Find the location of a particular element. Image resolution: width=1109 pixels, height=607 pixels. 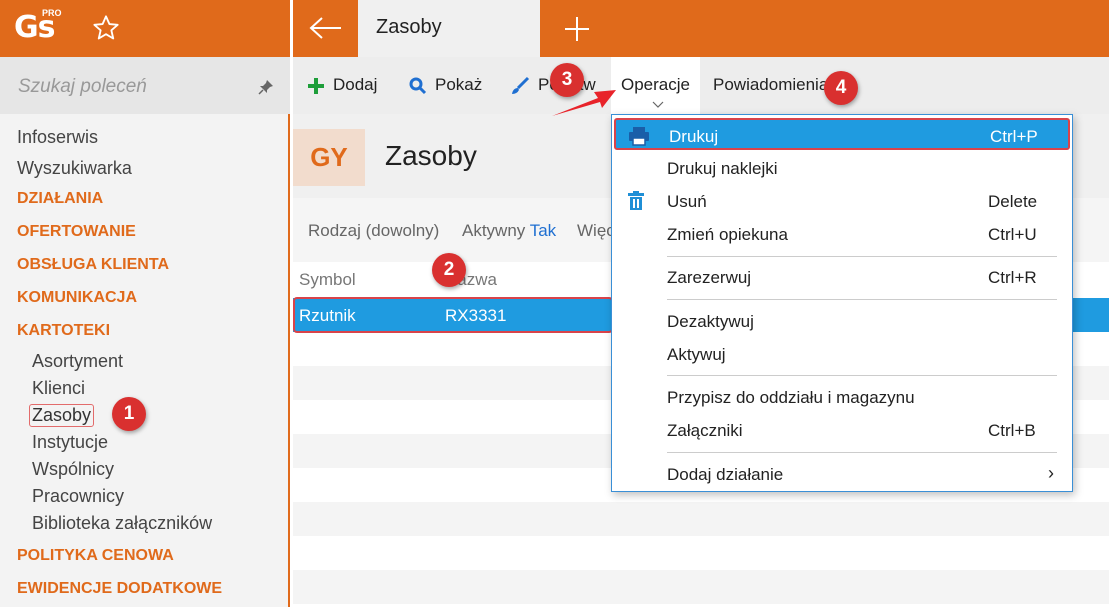

notifications-button: Powiadomienia is located at coordinates (770, 85).